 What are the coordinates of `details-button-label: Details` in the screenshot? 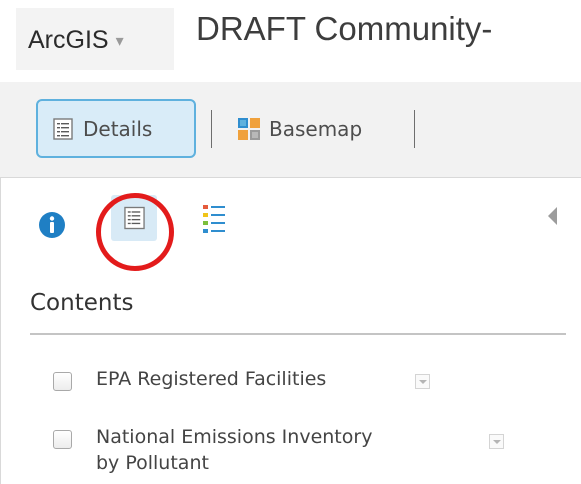 It's located at (118, 128).